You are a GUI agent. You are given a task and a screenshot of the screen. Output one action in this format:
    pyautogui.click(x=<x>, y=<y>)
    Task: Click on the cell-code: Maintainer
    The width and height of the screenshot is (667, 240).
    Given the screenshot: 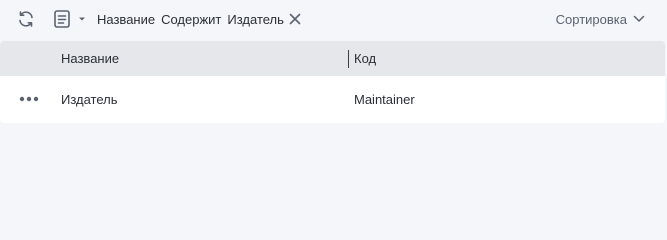 What is the action you would take?
    pyautogui.click(x=384, y=99)
    